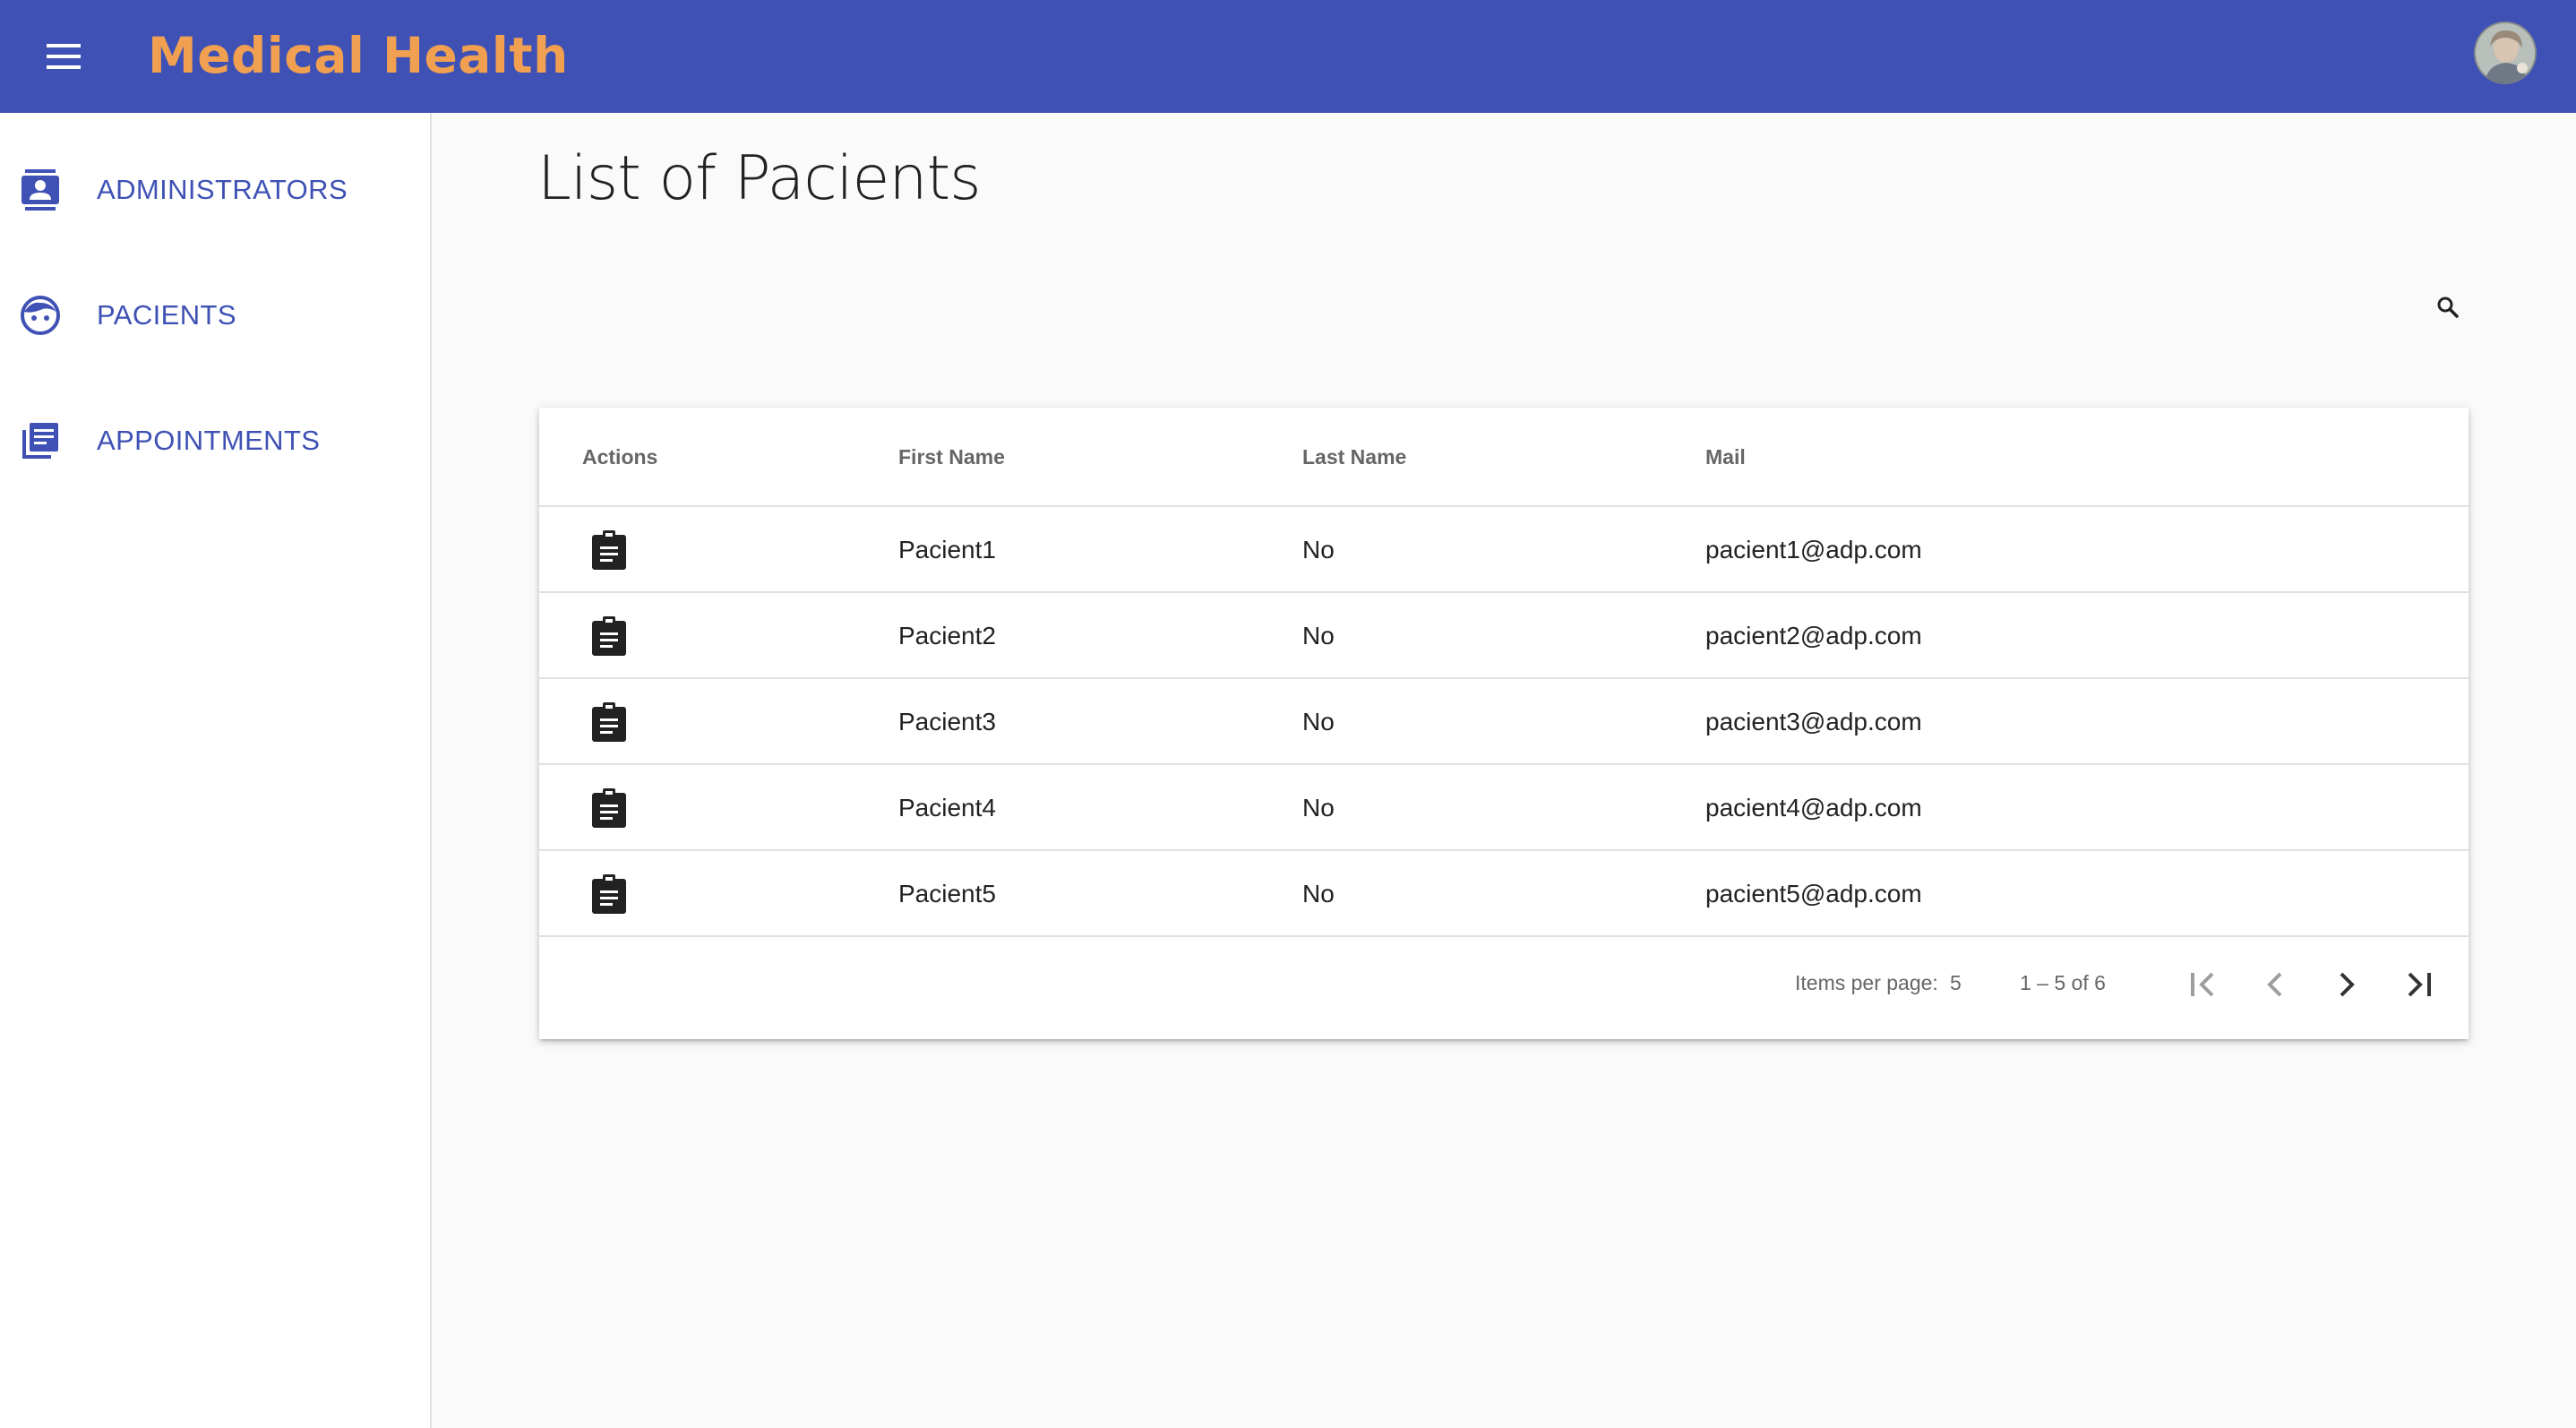  What do you see at coordinates (209, 440) in the screenshot?
I see `sidebar-item-label: APPOINTMENTS` at bounding box center [209, 440].